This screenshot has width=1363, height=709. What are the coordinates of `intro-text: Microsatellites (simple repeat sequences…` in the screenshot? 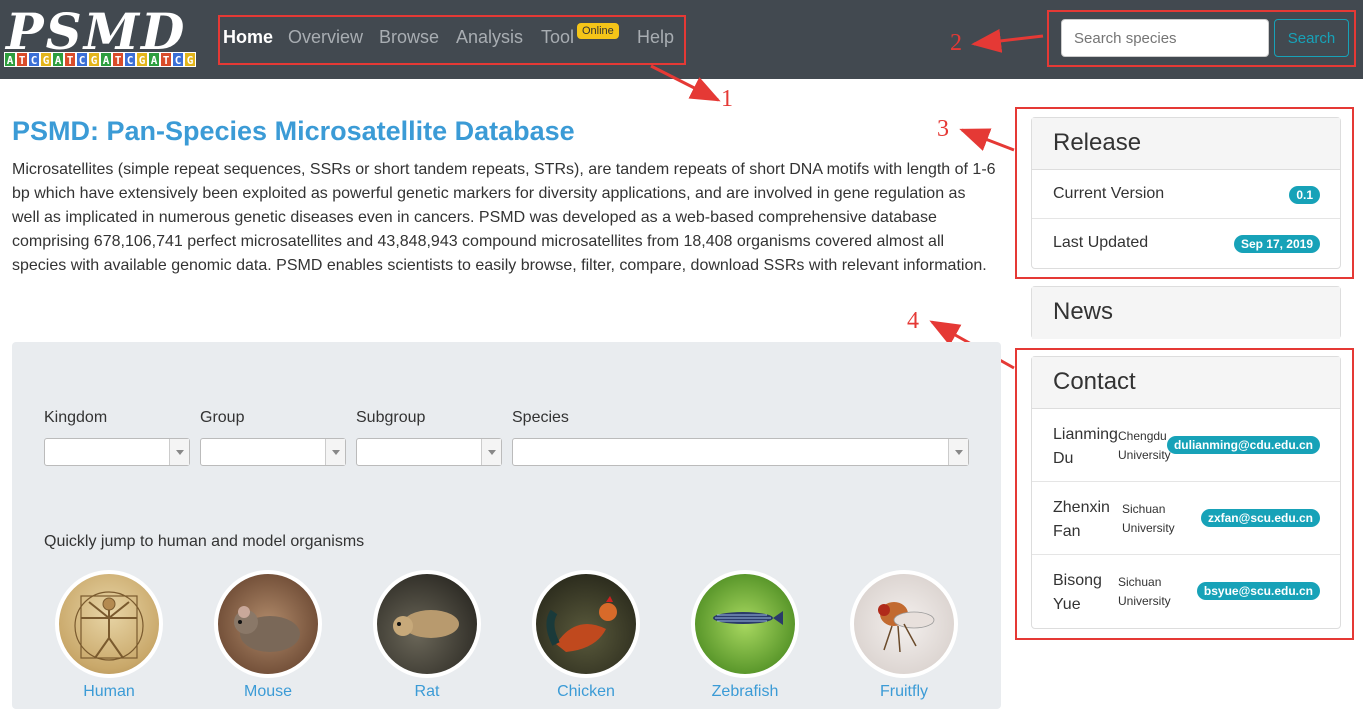 It's located at (504, 217).